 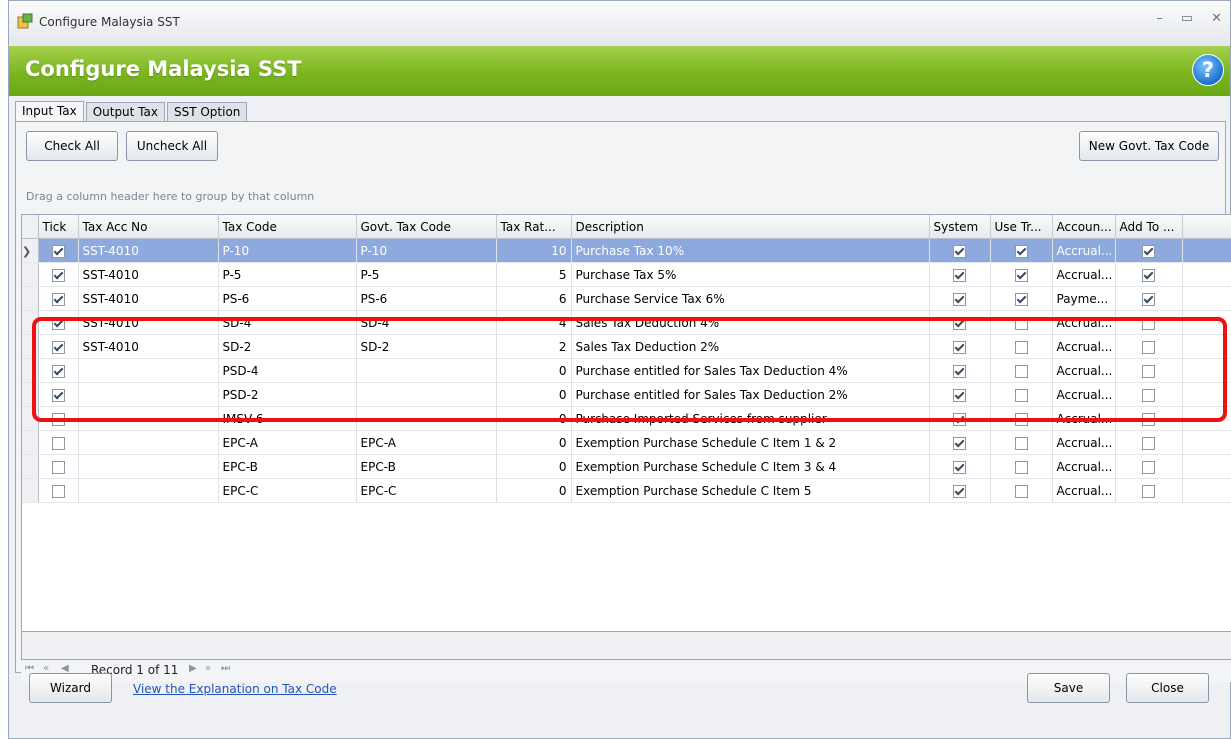 I want to click on row-indicator: ❯, so click(x=30, y=250).